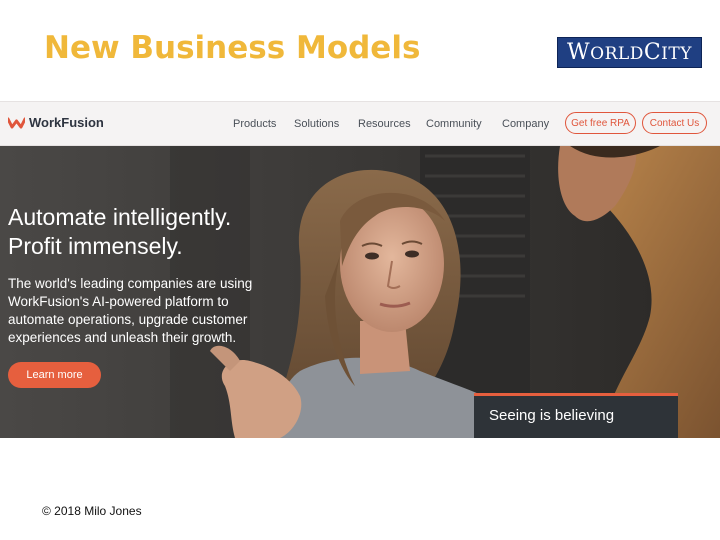  I want to click on hero-description-line: WorkFusion's AI-powered platform to, so click(118, 301).